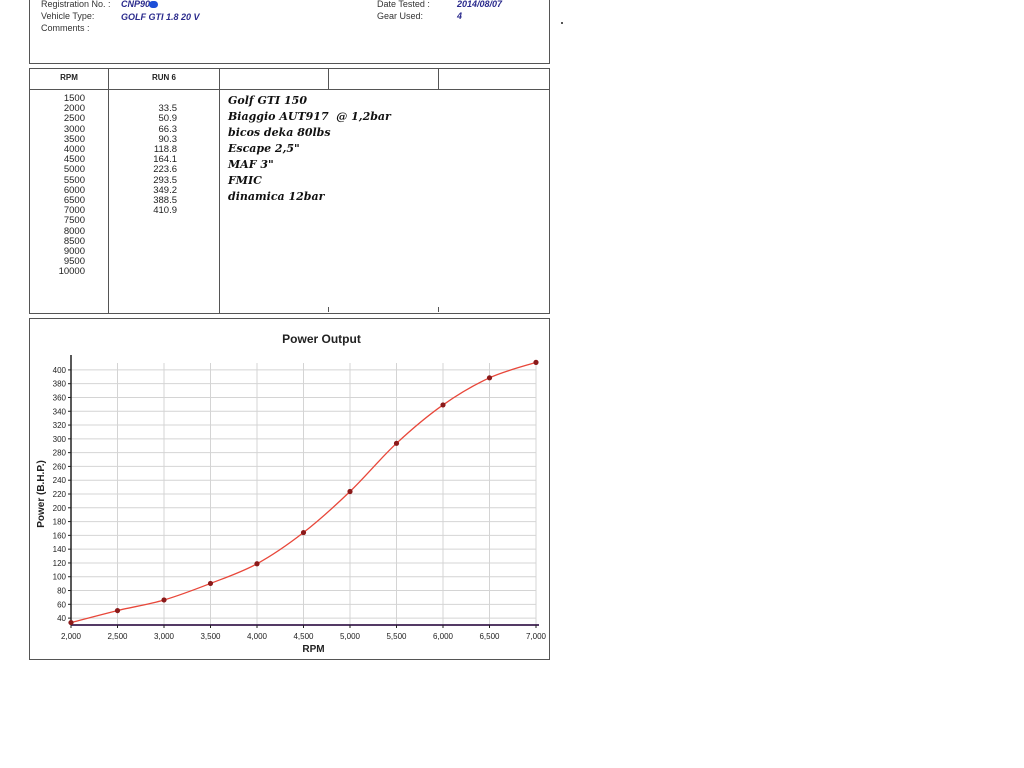 Image resolution: width=1024 pixels, height=768 pixels. Describe the element at coordinates (60, 577) in the screenshot. I see `y-tick-label: 100` at that location.